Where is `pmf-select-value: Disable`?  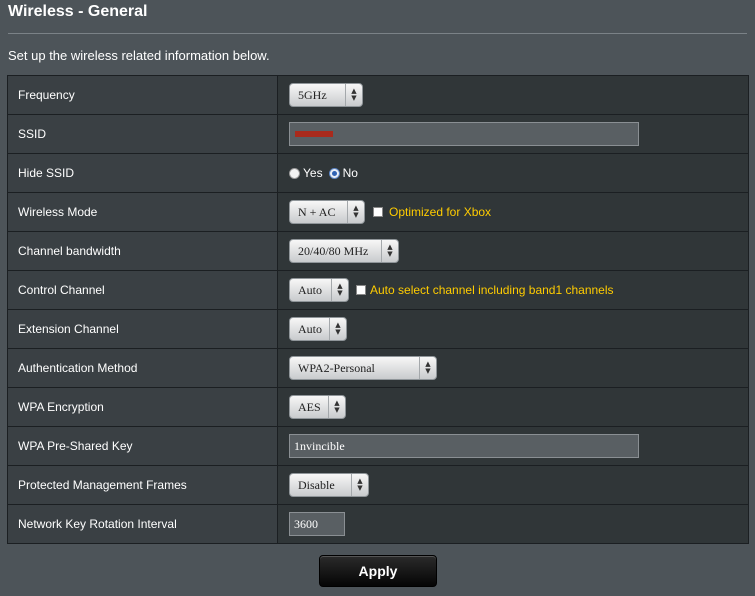
pmf-select-value: Disable is located at coordinates (316, 484).